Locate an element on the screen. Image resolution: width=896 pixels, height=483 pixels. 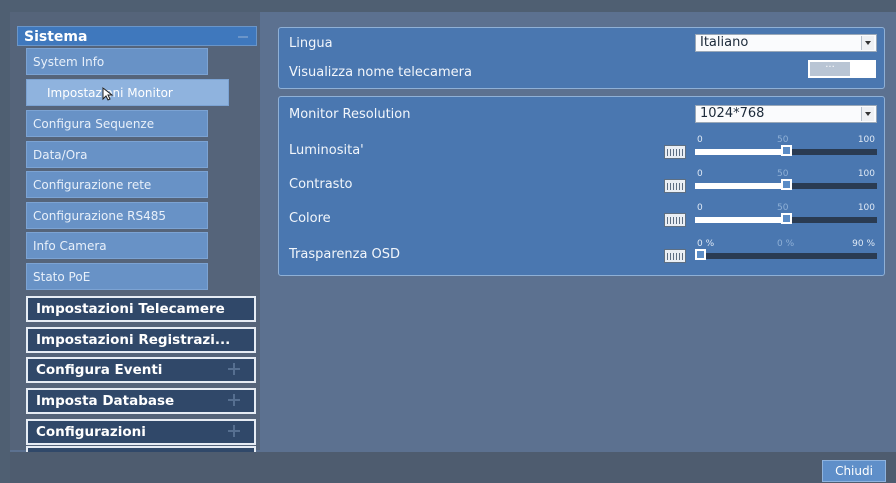
slider-track is located at coordinates (786, 256).